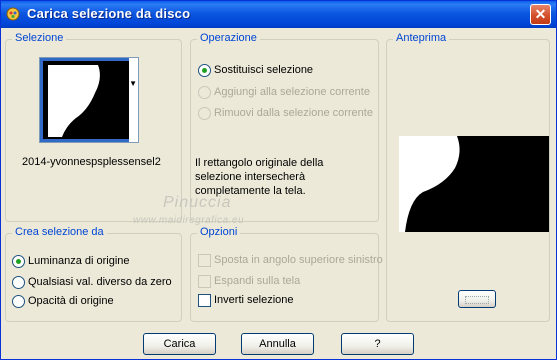  Describe the element at coordinates (179, 344) in the screenshot. I see `carica-button: Carica` at that location.